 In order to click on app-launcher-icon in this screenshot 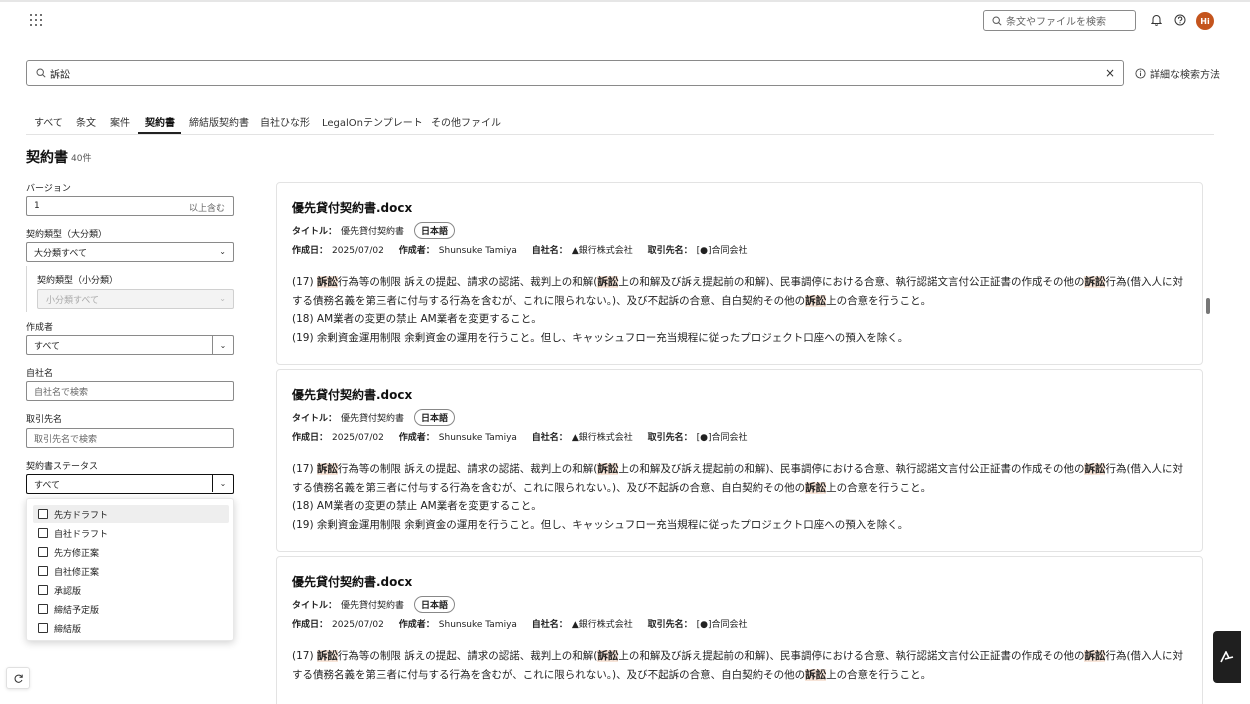, I will do `click(37, 21)`.